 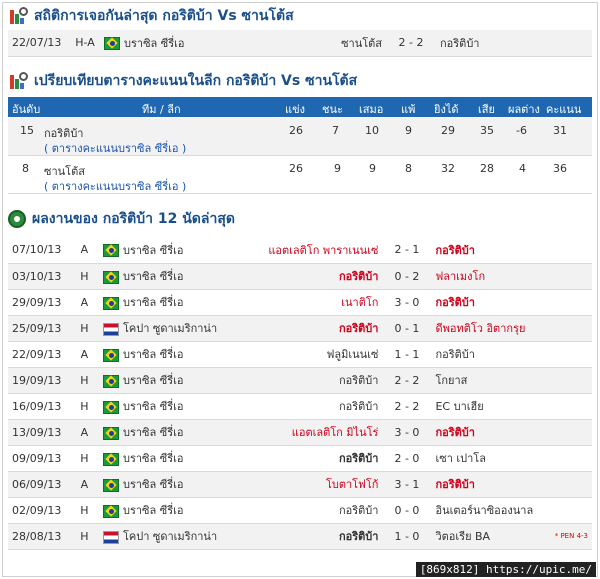 I want to click on home-away: H-A, so click(x=85, y=43).